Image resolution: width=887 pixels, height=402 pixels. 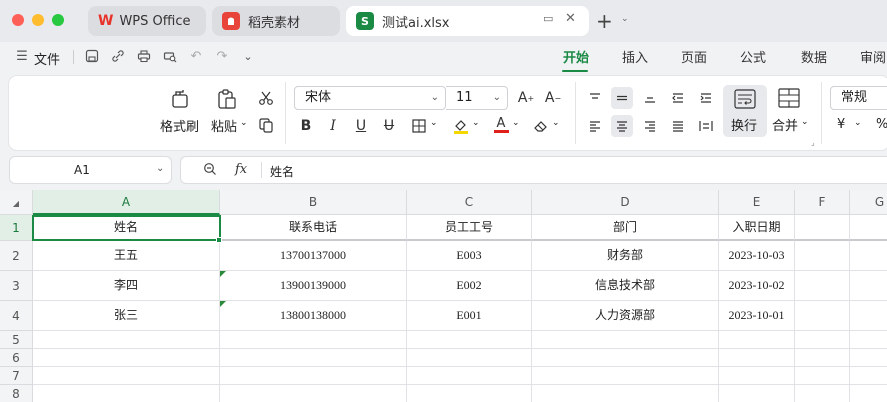 What do you see at coordinates (241, 169) in the screenshot?
I see `fx-icon: fx` at bounding box center [241, 169].